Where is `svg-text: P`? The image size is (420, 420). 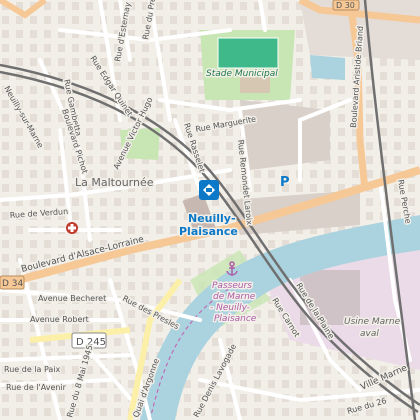 svg-text: P is located at coordinates (285, 182).